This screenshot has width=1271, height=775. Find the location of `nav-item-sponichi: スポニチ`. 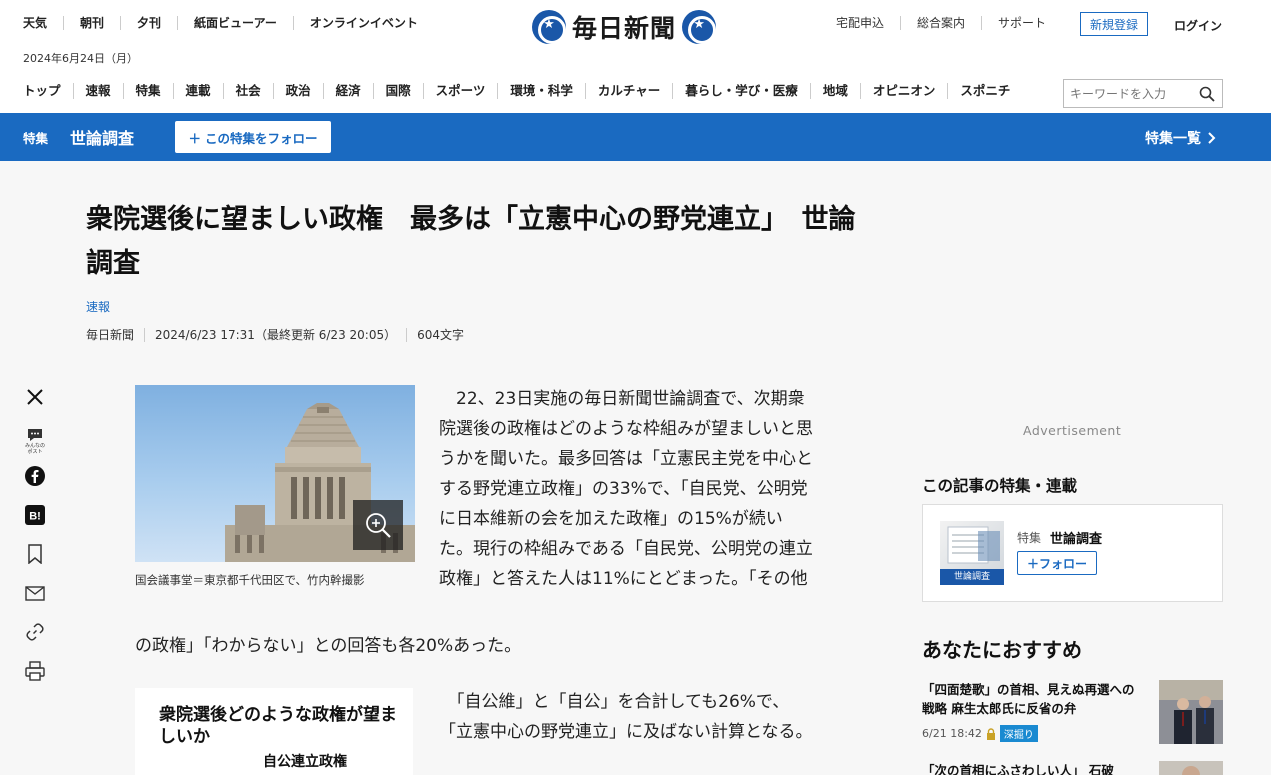

nav-item-sponichi: スポニチ is located at coordinates (984, 91).